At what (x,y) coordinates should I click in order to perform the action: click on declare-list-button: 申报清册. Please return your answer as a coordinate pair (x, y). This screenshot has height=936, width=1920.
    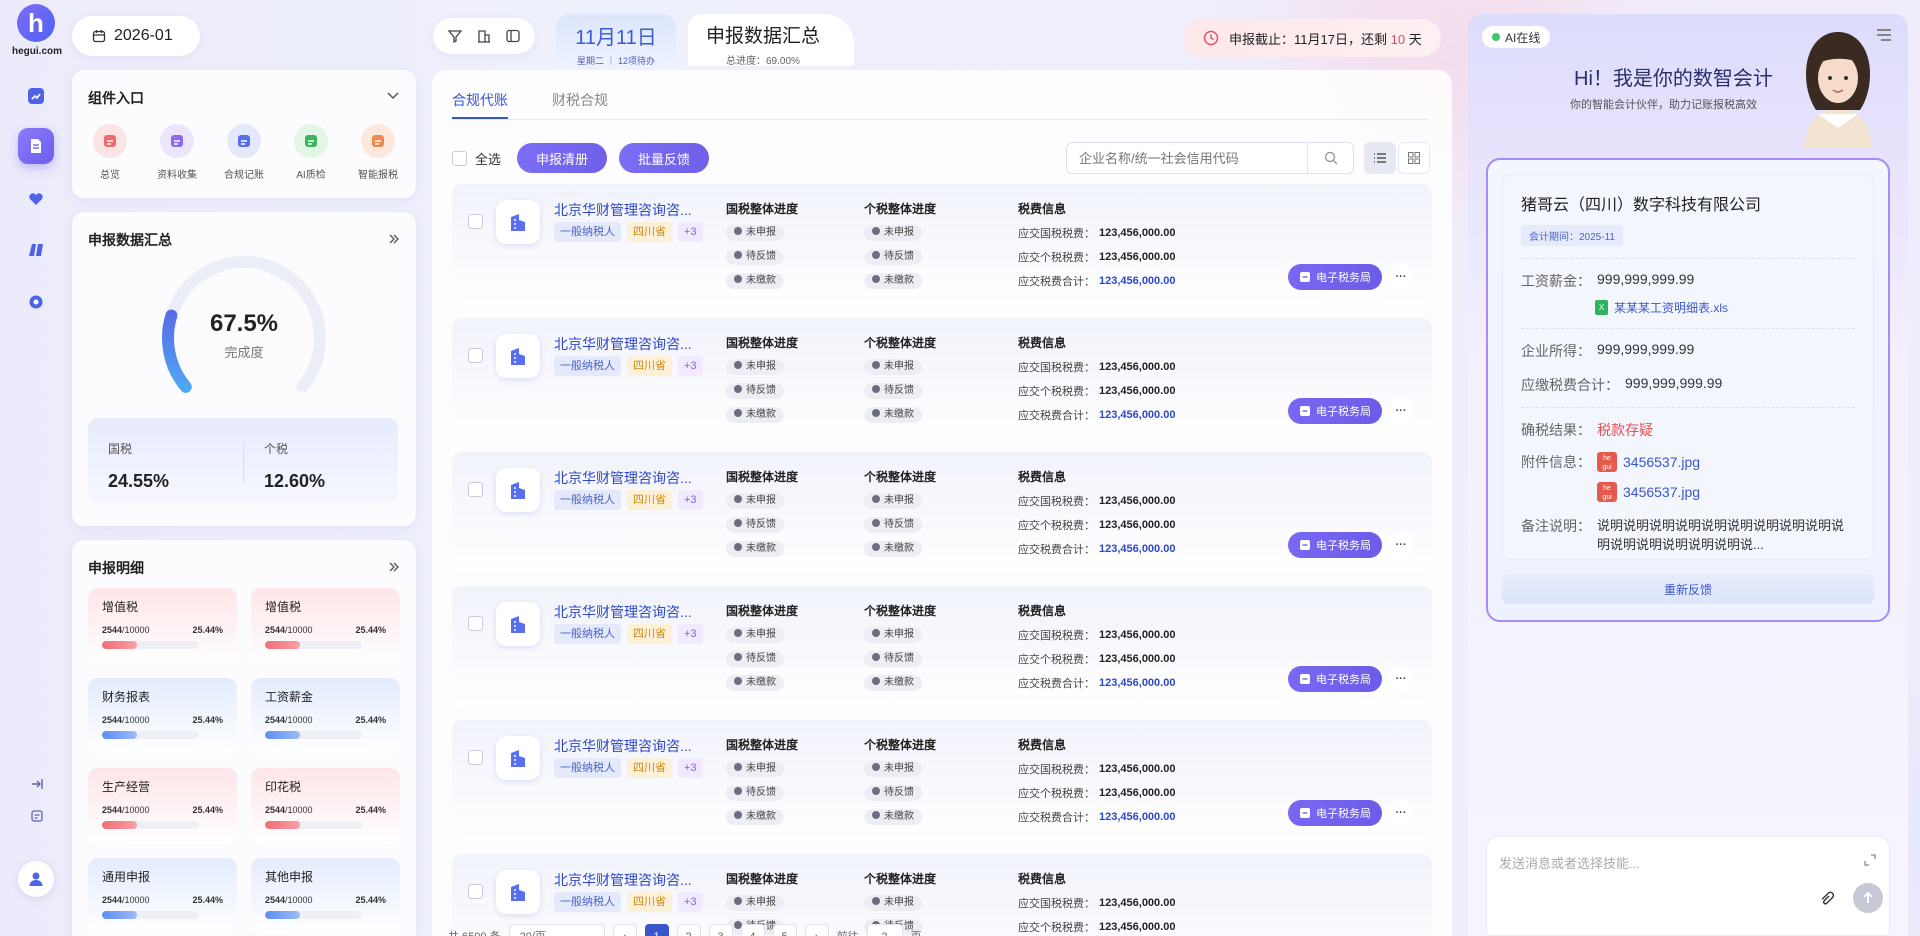
    Looking at the image, I should click on (562, 158).